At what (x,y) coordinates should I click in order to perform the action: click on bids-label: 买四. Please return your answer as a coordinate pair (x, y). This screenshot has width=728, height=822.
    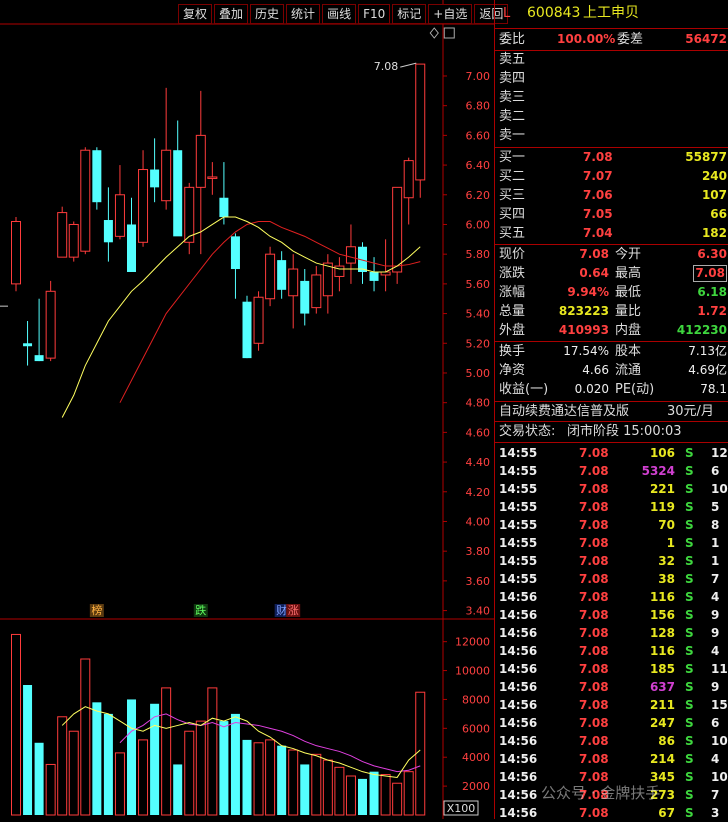
    Looking at the image, I should click on (512, 214).